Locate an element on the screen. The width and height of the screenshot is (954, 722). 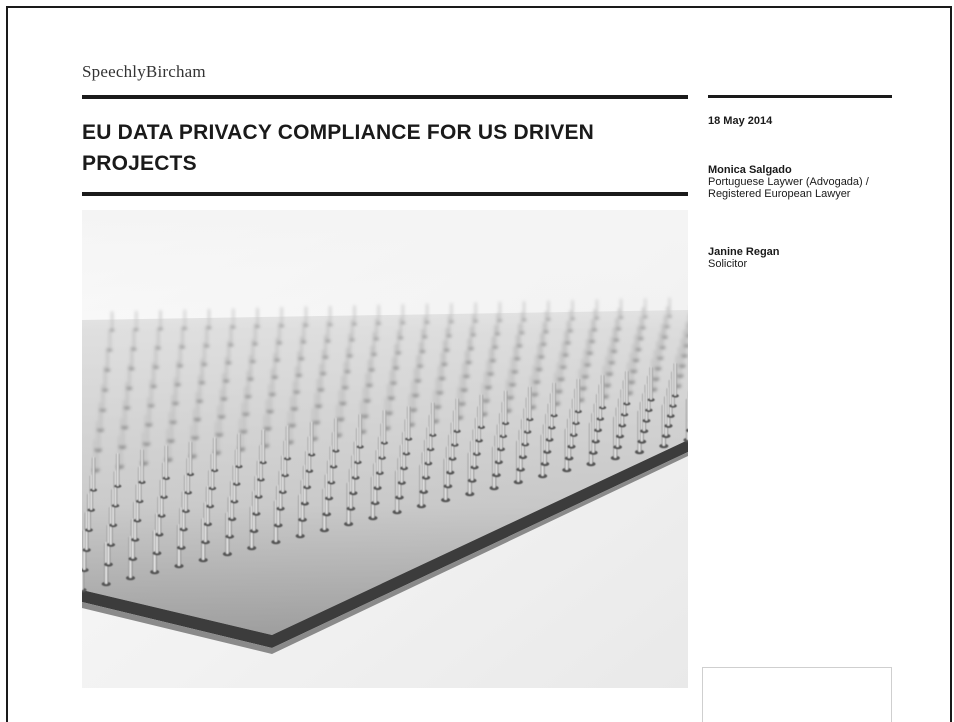
title-top-rule is located at coordinates (385, 97).